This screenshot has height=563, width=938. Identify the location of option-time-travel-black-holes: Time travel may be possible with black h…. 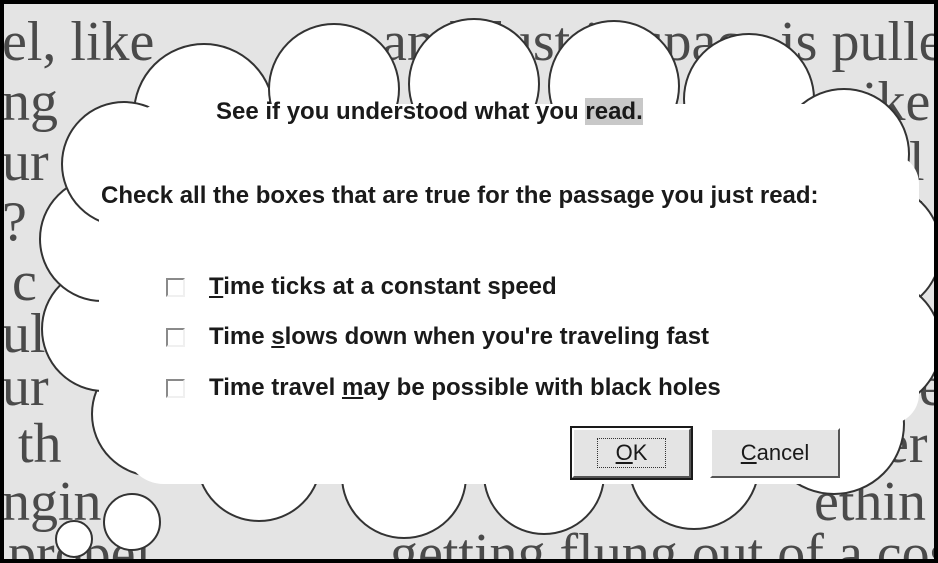
(443, 388).